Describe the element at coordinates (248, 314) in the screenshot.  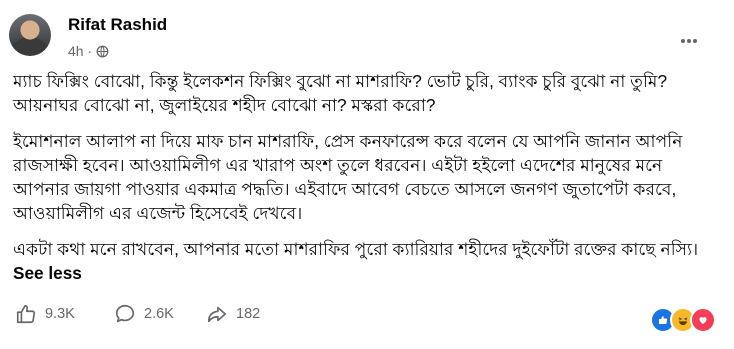
I see `share-count: 182` at that location.